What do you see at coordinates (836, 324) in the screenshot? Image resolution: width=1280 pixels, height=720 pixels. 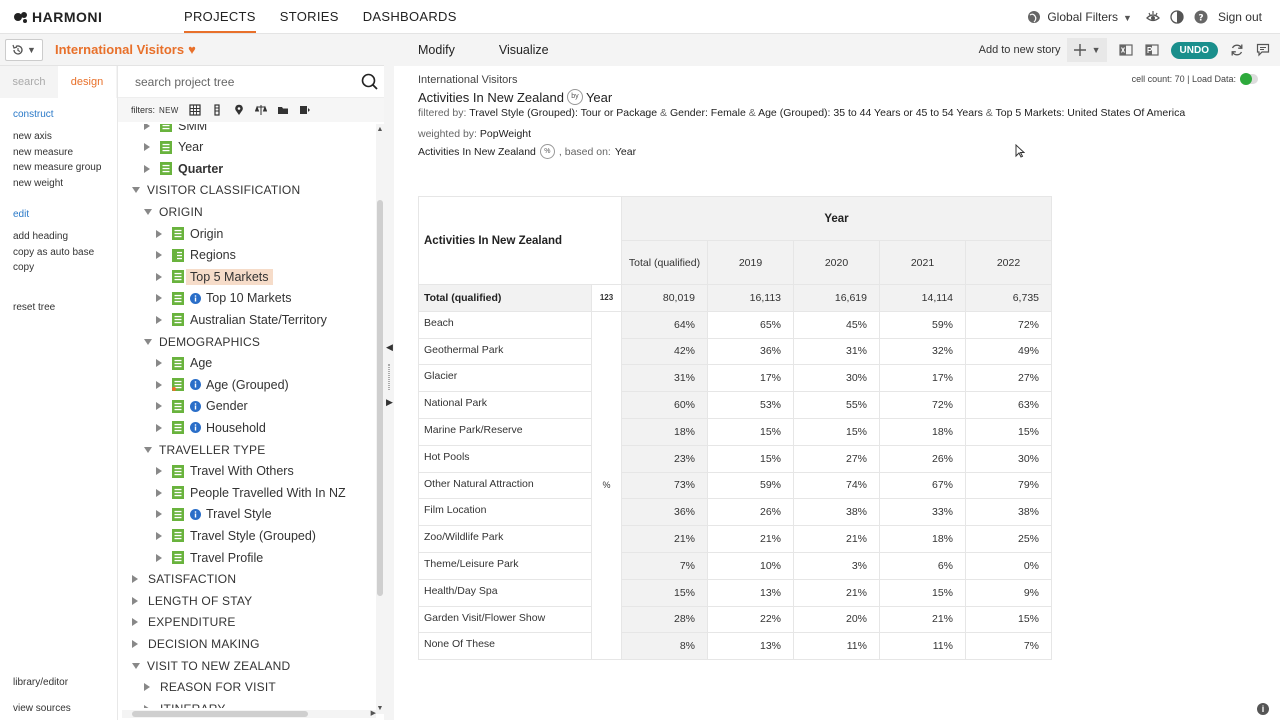 I see `table-cell: 45%` at bounding box center [836, 324].